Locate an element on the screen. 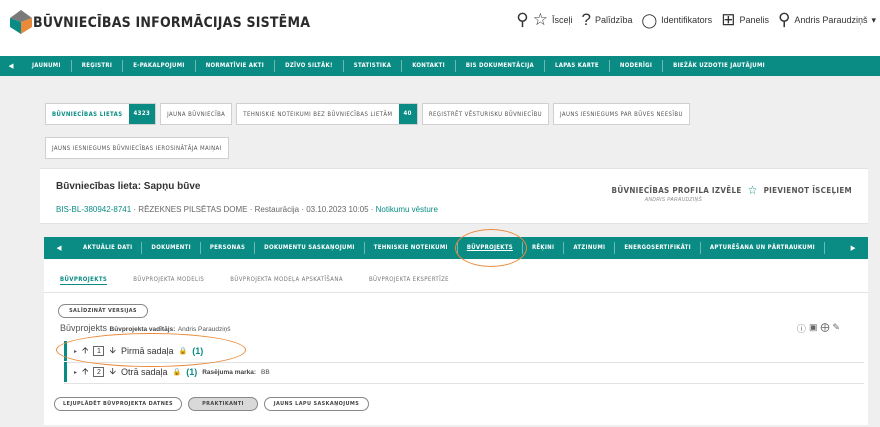  nav-item-normativie-akti: NORMATĪVIE AKTI is located at coordinates (236, 66).